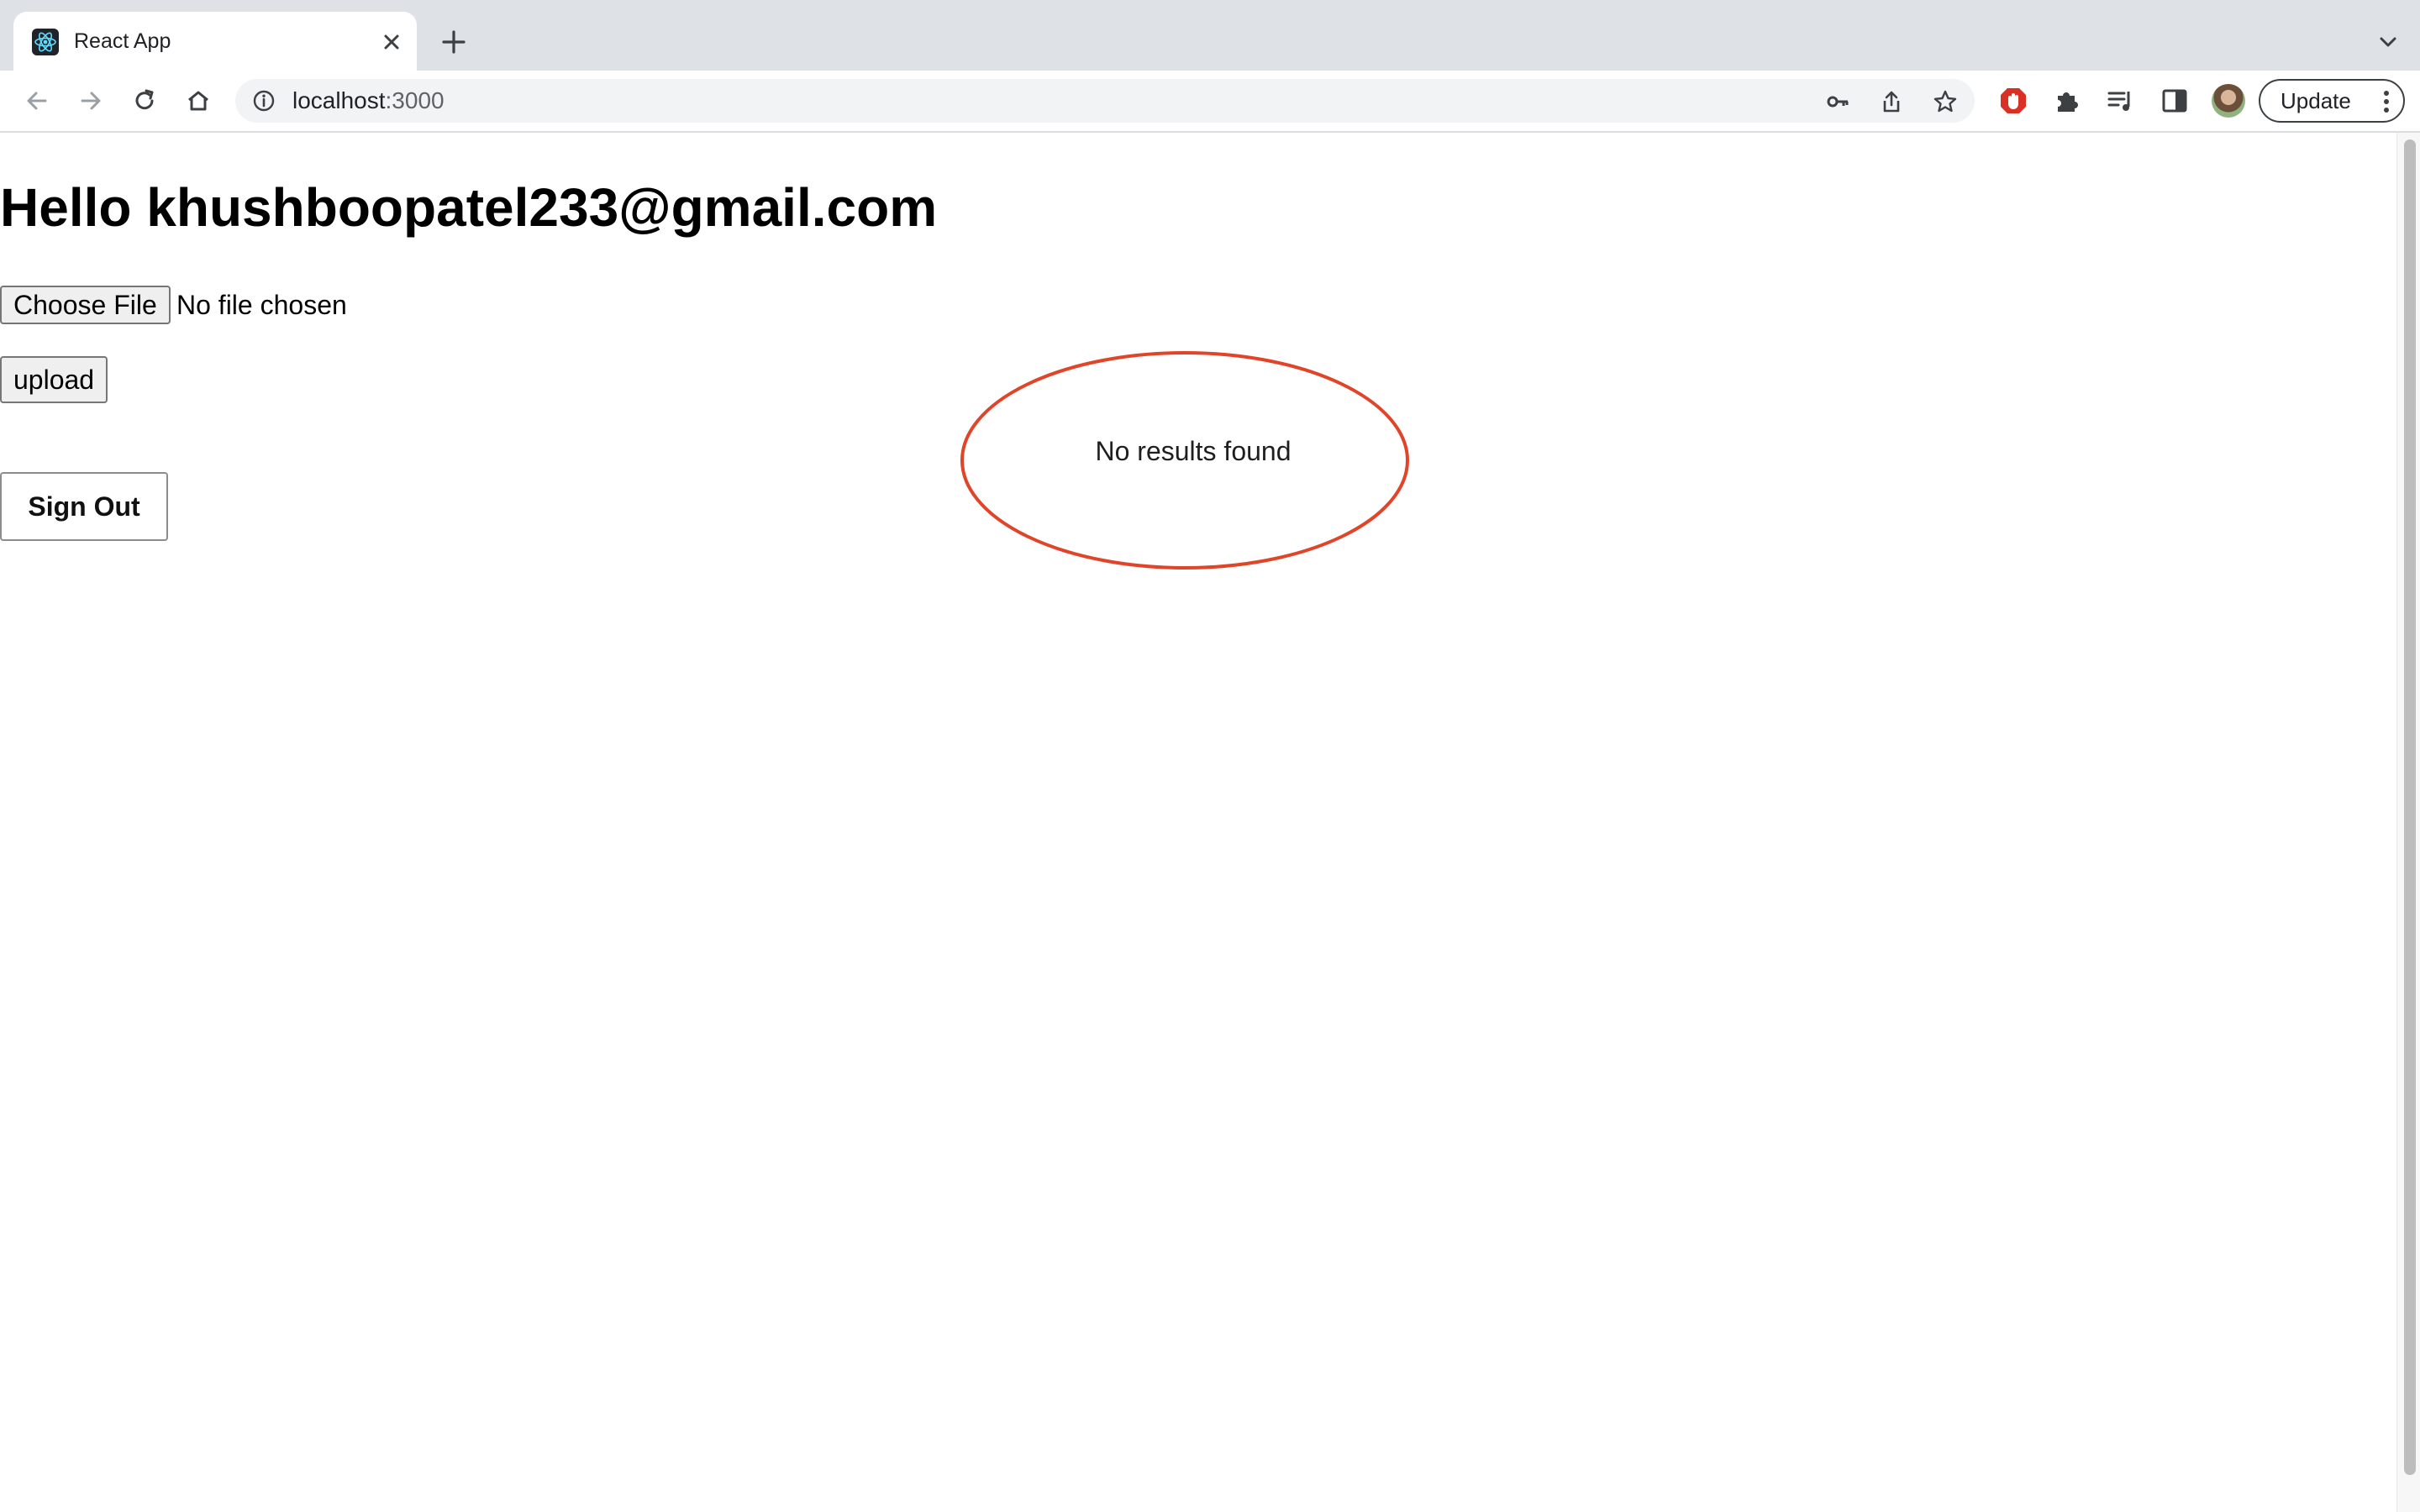 Image resolution: width=2420 pixels, height=1512 pixels. Describe the element at coordinates (2175, 101) in the screenshot. I see `sidepanel-icon` at that location.